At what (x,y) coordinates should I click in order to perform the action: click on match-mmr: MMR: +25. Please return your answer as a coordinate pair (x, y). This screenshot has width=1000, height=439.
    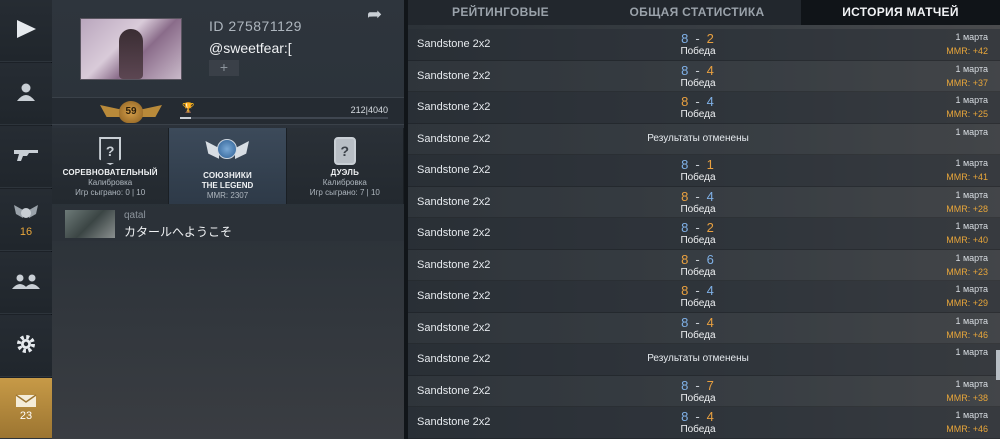
    Looking at the image, I should click on (967, 114).